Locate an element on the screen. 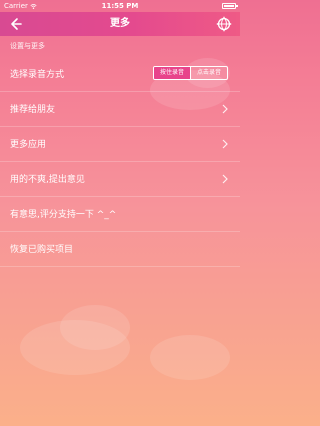  list-item-recommend: 推荐给朋友 is located at coordinates (120, 109).